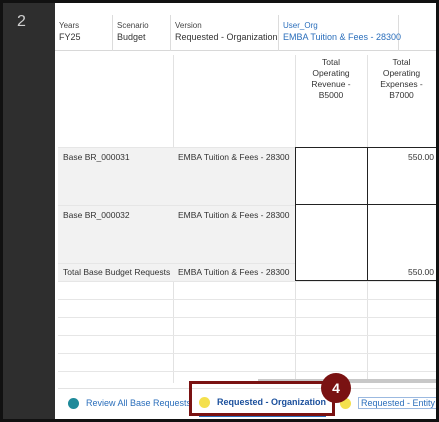 This screenshot has width=439, height=422. What do you see at coordinates (262, 398) in the screenshot?
I see `callout-highlight-box` at bounding box center [262, 398].